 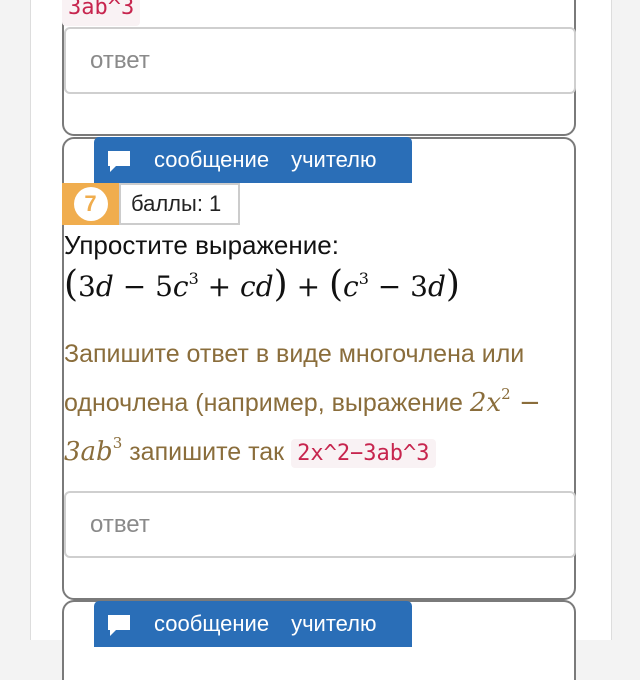 What do you see at coordinates (179, 204) in the screenshot?
I see `points-label: баллы: 1` at bounding box center [179, 204].